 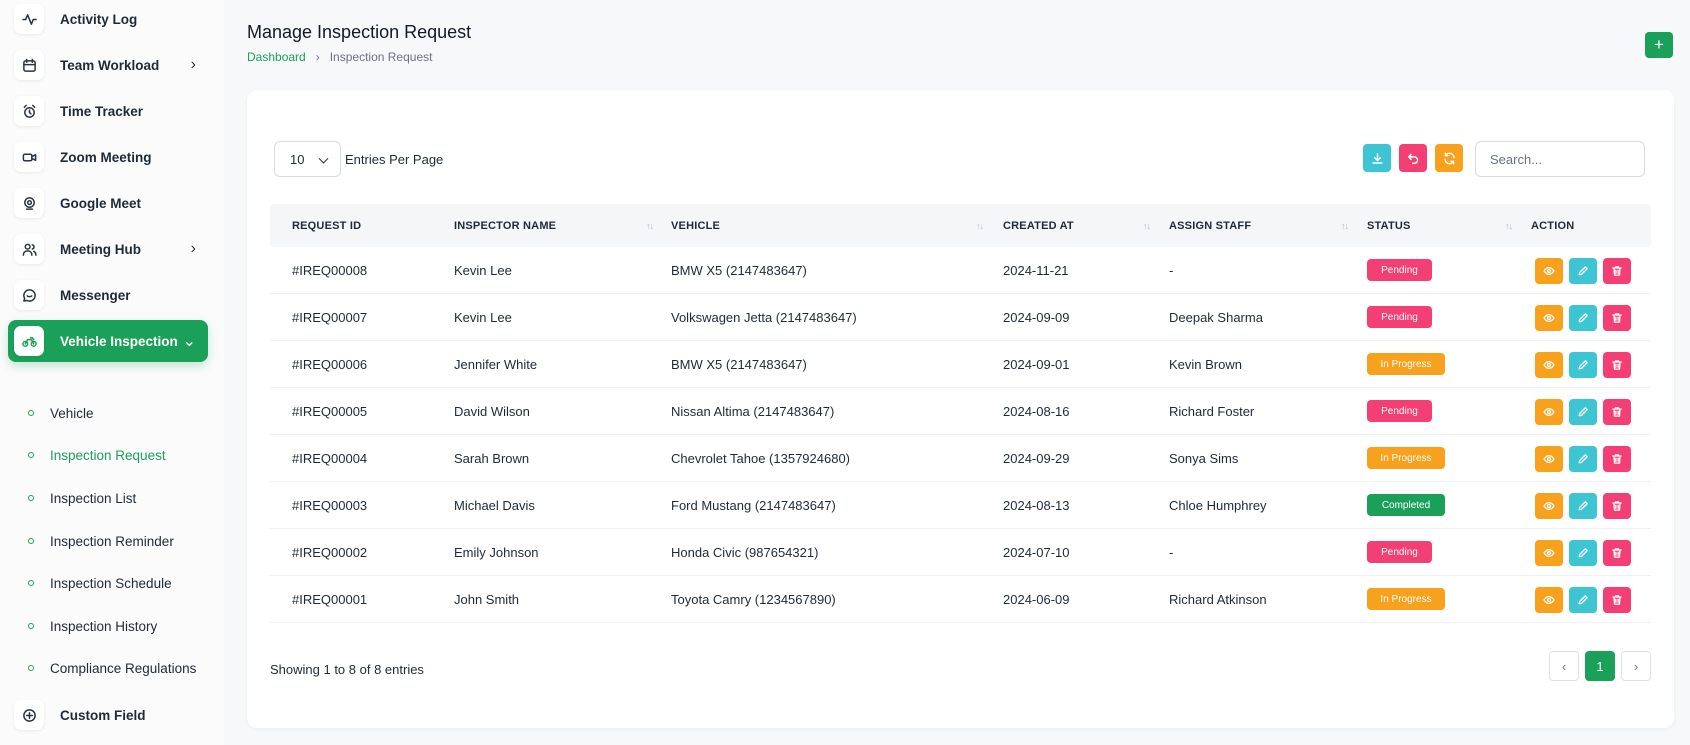 I want to click on sidebar-item-google-meet: Google Meet, so click(x=108, y=203).